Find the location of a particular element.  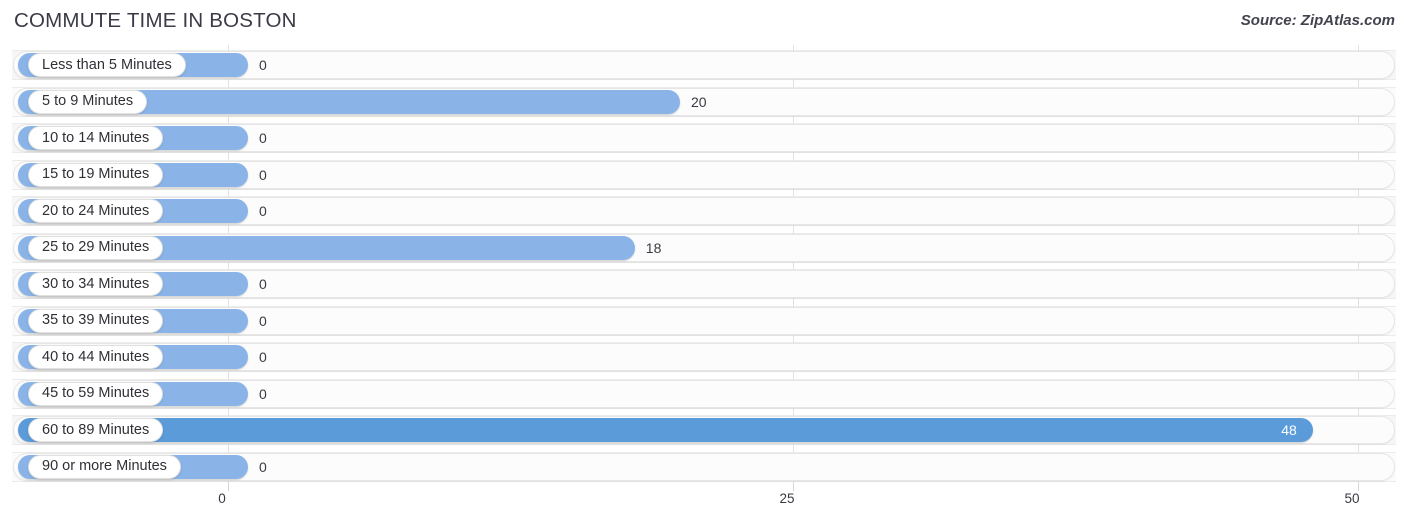

bar-category-label: 35 to 39 Minutes is located at coordinates (96, 320).